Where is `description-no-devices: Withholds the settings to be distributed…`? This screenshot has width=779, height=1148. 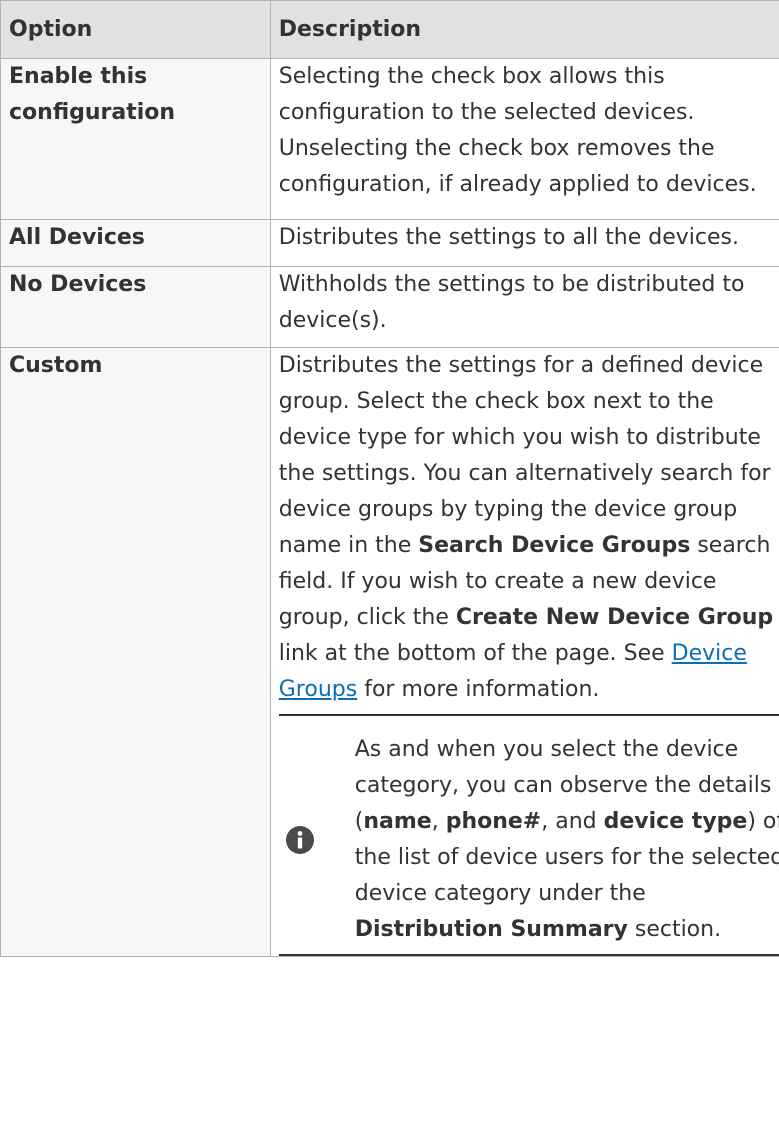 description-no-devices: Withholds the settings to be distributed… is located at coordinates (524, 307).